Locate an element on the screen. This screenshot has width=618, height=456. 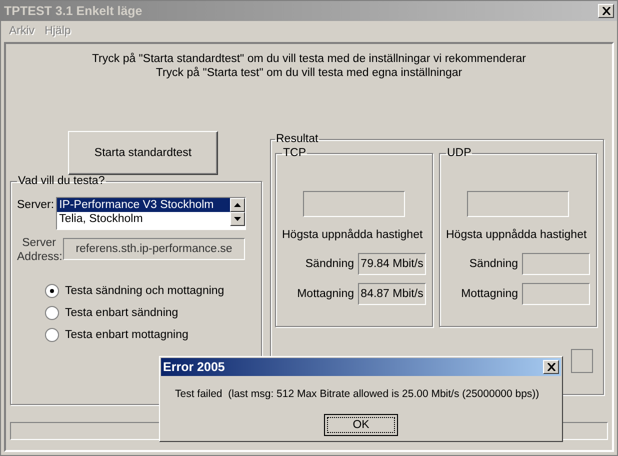
standard-test-button: Starta standardtest is located at coordinates (143, 153).